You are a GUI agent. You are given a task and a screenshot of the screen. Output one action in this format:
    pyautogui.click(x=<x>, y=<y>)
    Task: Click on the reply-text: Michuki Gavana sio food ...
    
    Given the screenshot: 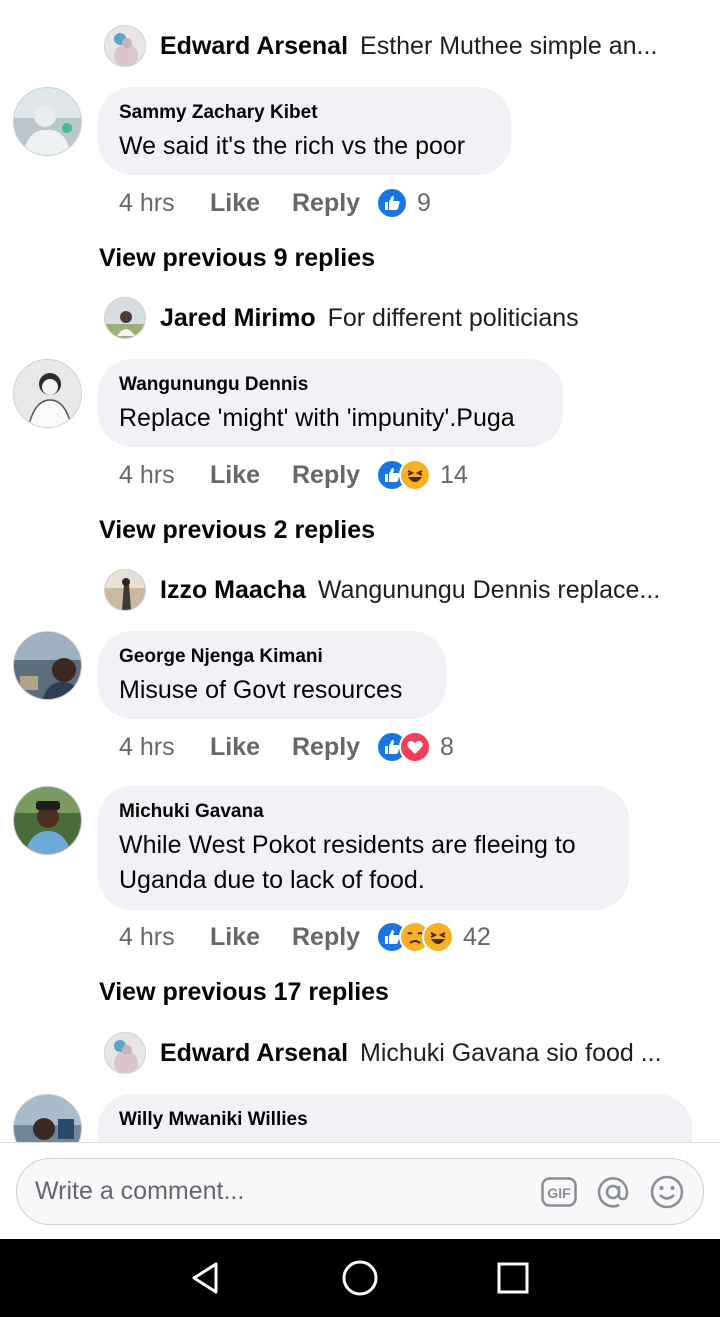 What is the action you would take?
    pyautogui.click(x=511, y=1052)
    